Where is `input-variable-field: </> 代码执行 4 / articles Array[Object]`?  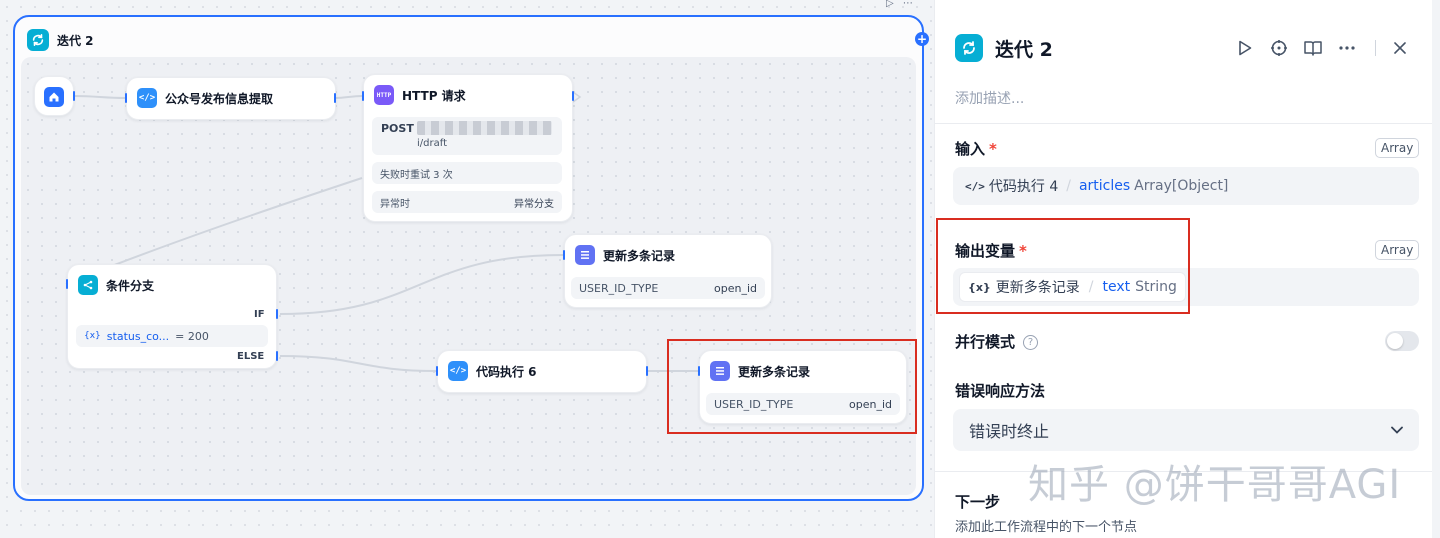
input-variable-field: </> 代码执行 4 / articles Array[Object] is located at coordinates (1186, 186).